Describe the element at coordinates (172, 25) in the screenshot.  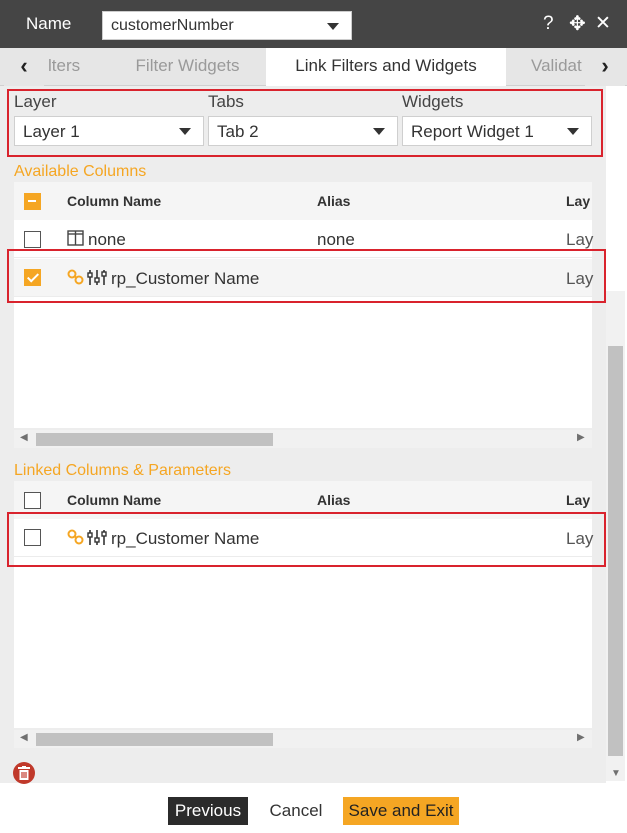
I see `name-dropdown-value: customerNumber` at that location.